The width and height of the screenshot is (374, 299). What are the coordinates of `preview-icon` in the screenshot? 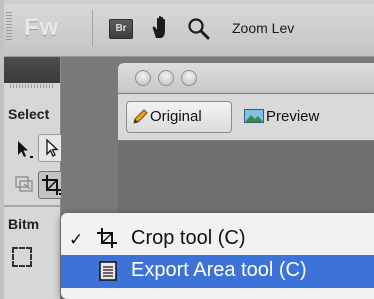 It's located at (254, 116).